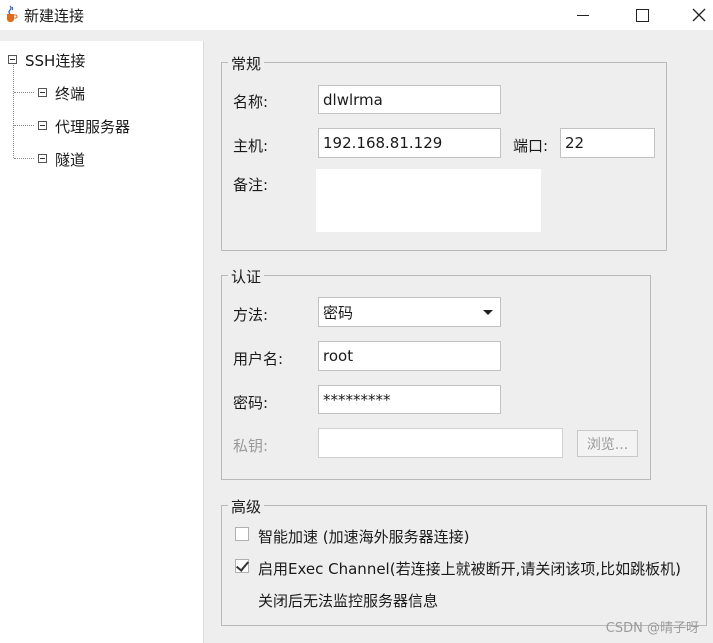 Image resolution: width=713 pixels, height=643 pixels. I want to click on host-input: 192.168.81.129, so click(409, 143).